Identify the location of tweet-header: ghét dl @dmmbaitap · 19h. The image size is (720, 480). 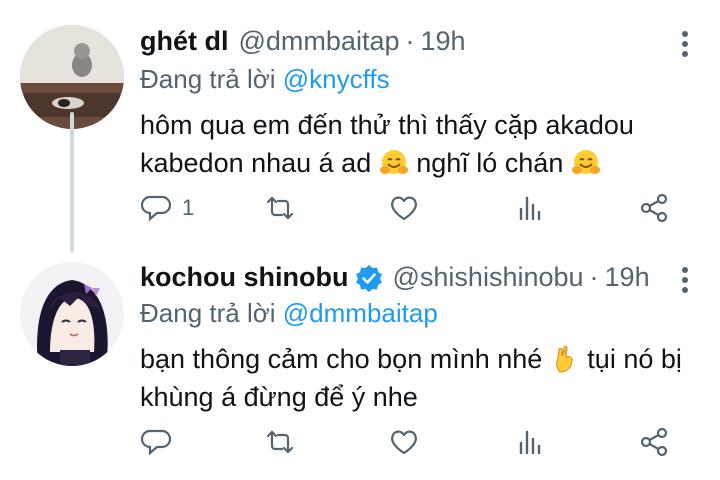
(303, 41).